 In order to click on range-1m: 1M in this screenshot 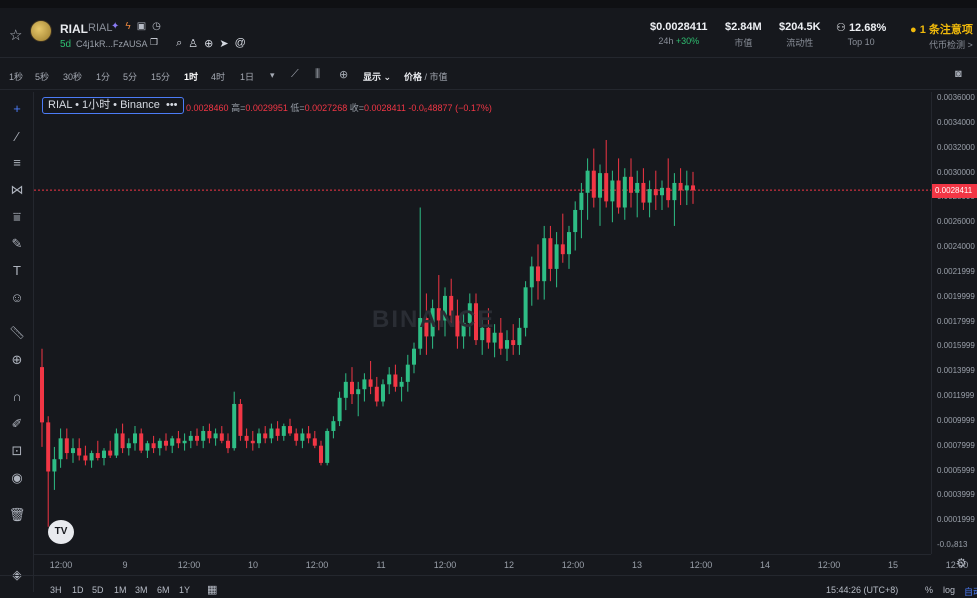, I will do `click(120, 590)`.